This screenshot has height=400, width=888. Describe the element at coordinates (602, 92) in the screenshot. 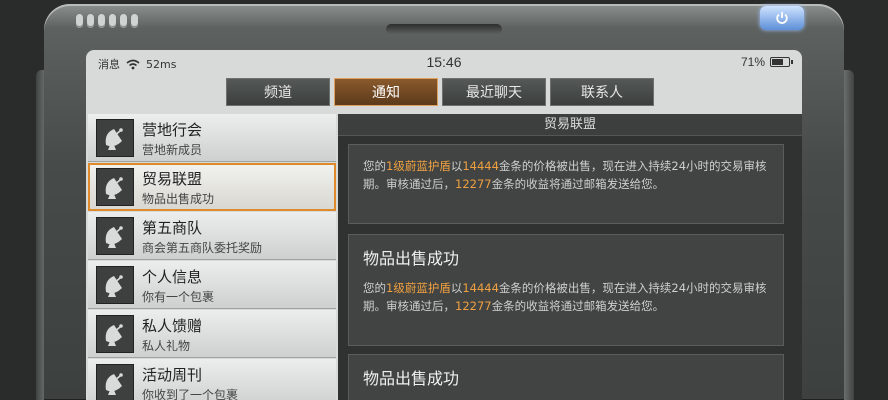

I see `tab-contacts: 联系人` at that location.